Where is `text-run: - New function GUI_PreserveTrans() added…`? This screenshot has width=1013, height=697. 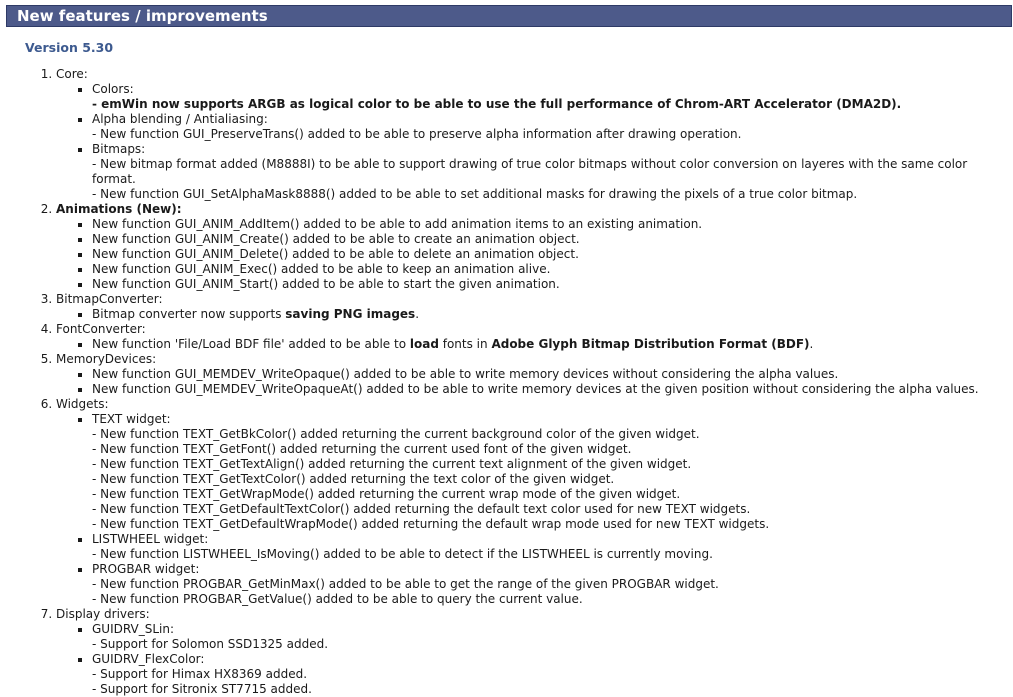 text-run: - New function GUI_PreserveTrans() added… is located at coordinates (417, 134).